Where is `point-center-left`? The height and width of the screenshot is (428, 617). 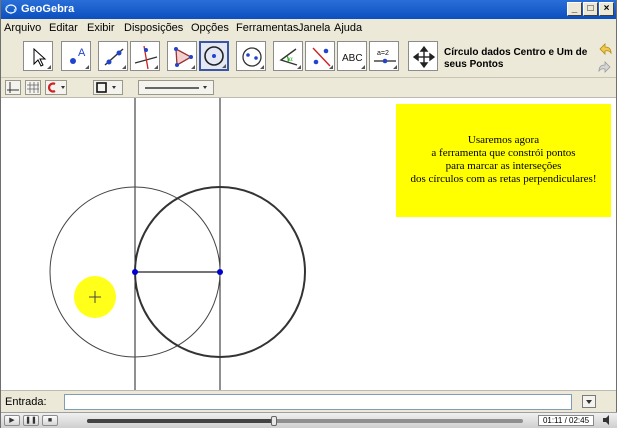 point-center-left is located at coordinates (135, 272).